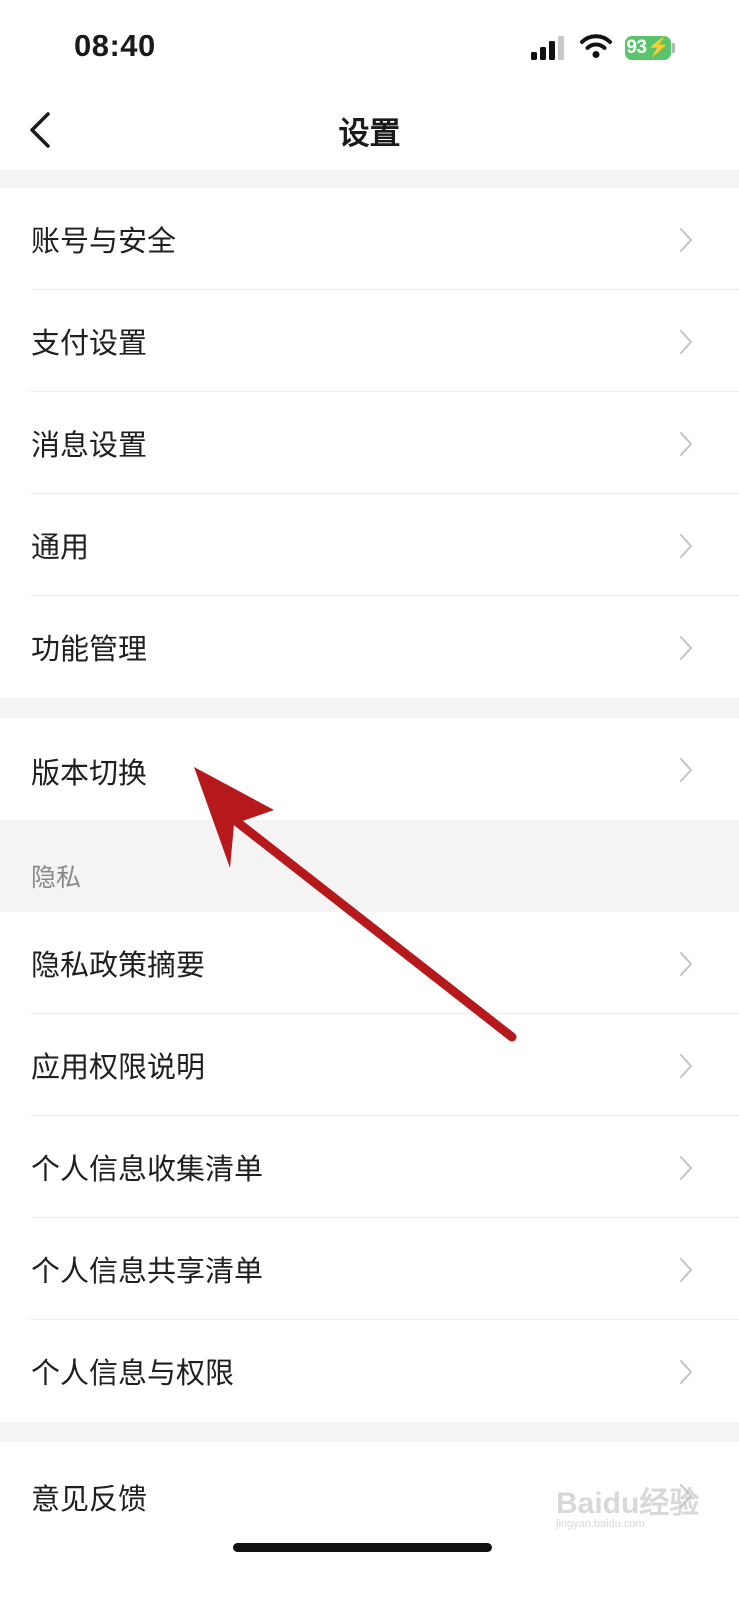 This screenshot has height=1600, width=739. Describe the element at coordinates (104, 241) in the screenshot. I see `settings-item-label: 账号与安全` at that location.